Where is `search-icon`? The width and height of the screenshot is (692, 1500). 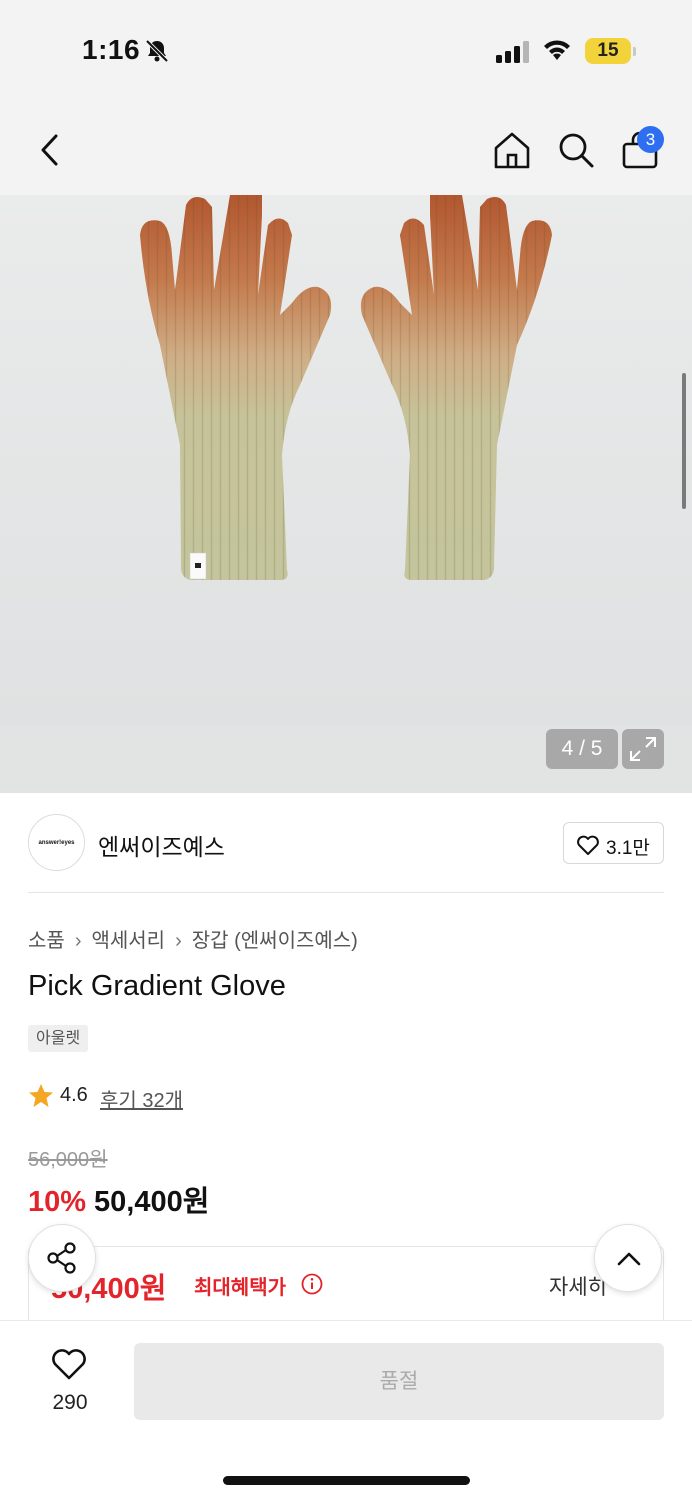 search-icon is located at coordinates (576, 150).